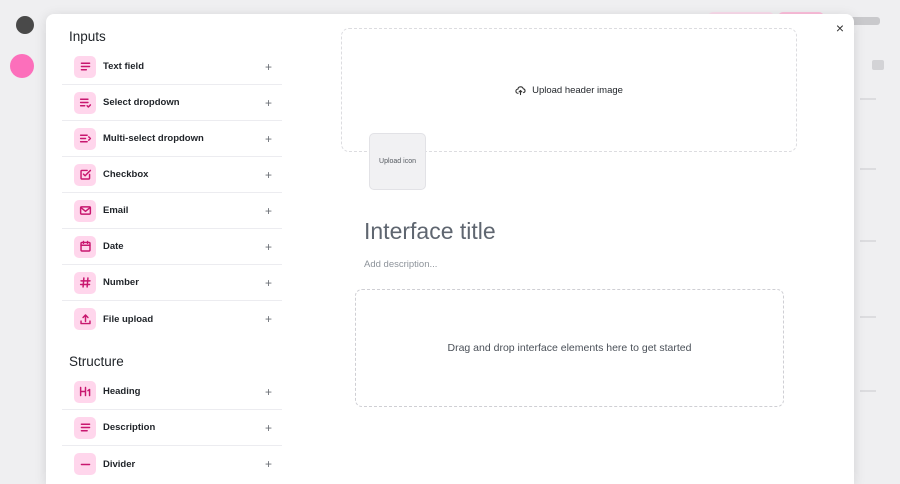  I want to click on palette-item-divider: Divider +, so click(172, 464).